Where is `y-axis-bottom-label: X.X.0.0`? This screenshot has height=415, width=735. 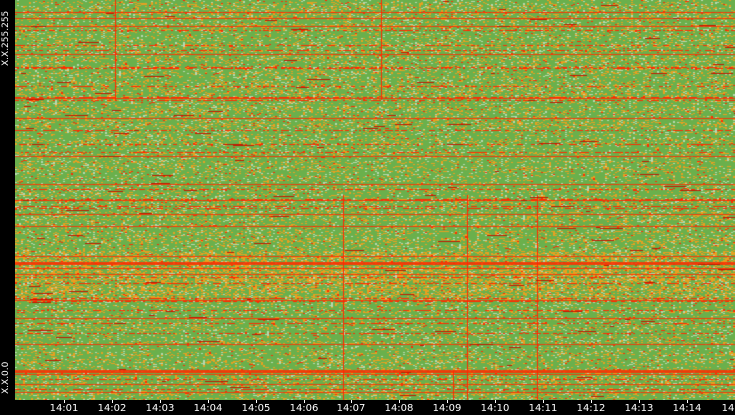 y-axis-bottom-label: X.X.0.0 is located at coordinates (6, 377).